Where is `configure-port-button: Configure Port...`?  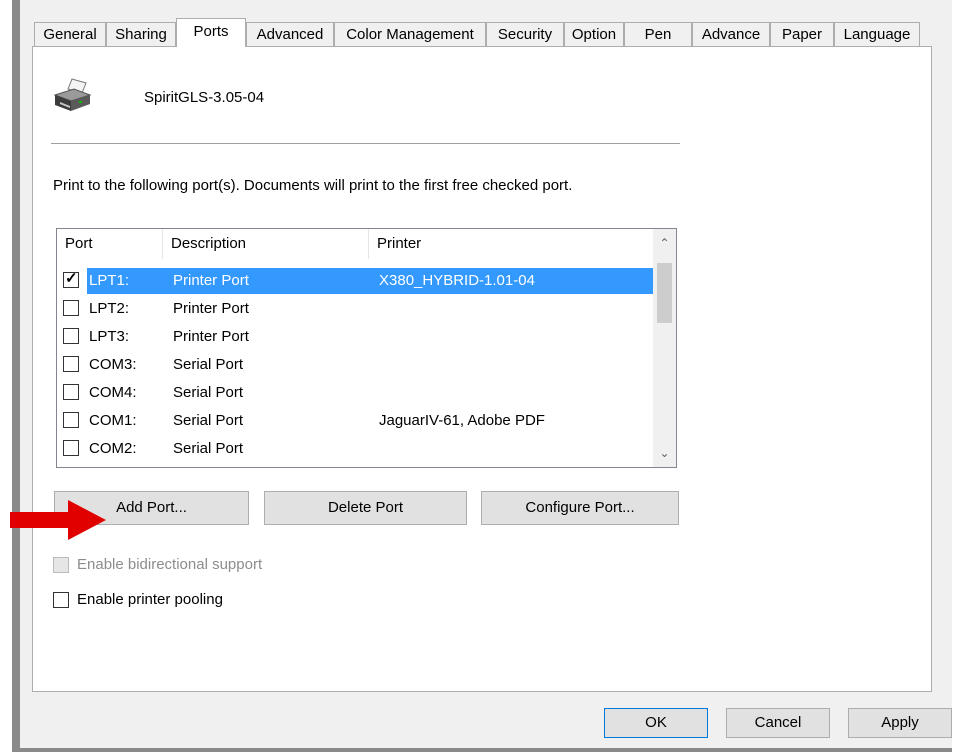
configure-port-button: Configure Port... is located at coordinates (580, 508).